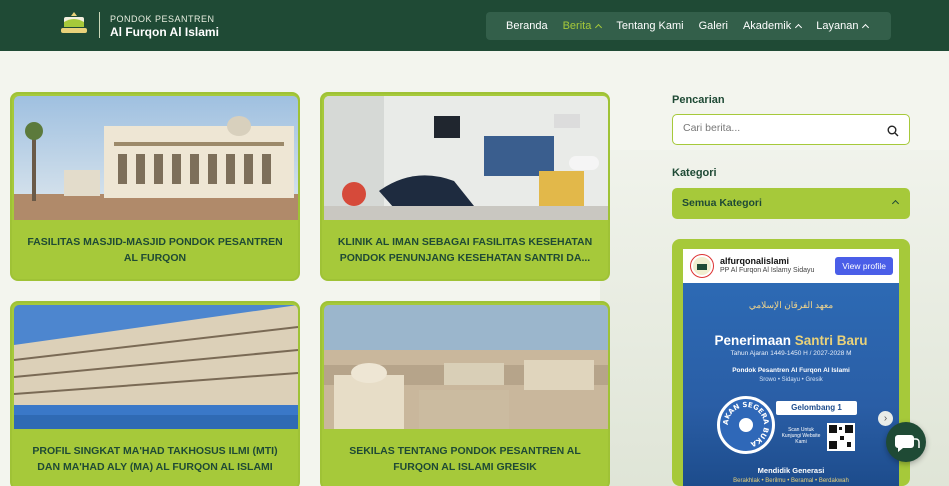  I want to click on brand-title: Al Furqon Al Islami, so click(164, 32).